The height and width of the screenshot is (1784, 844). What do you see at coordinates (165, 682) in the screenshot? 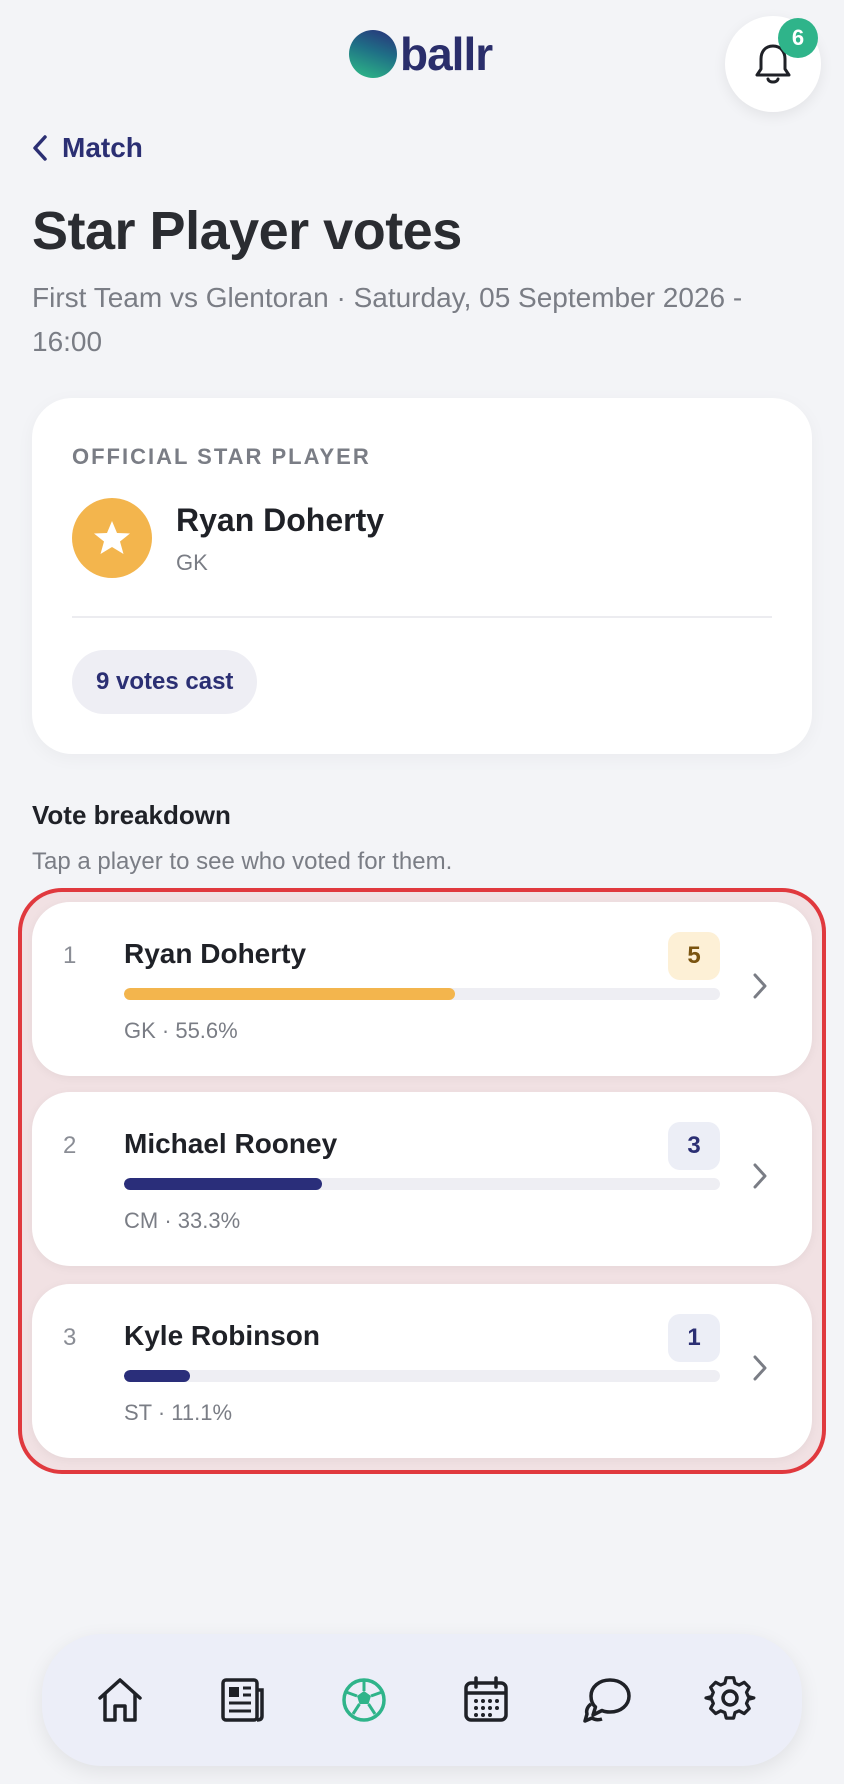
I see `votes-cast-pill: 9 votes cast` at bounding box center [165, 682].